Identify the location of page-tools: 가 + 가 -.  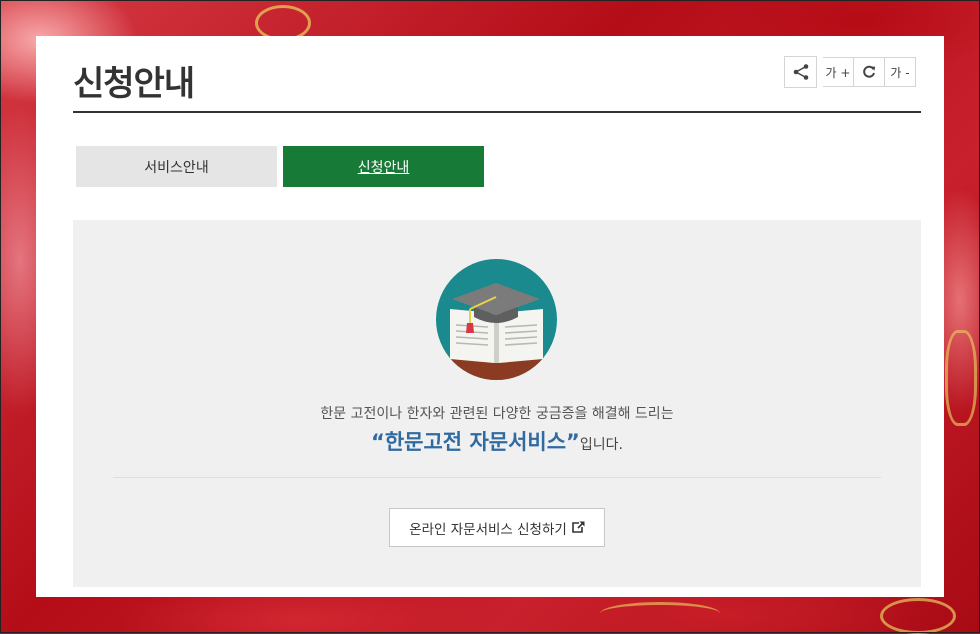
(850, 72).